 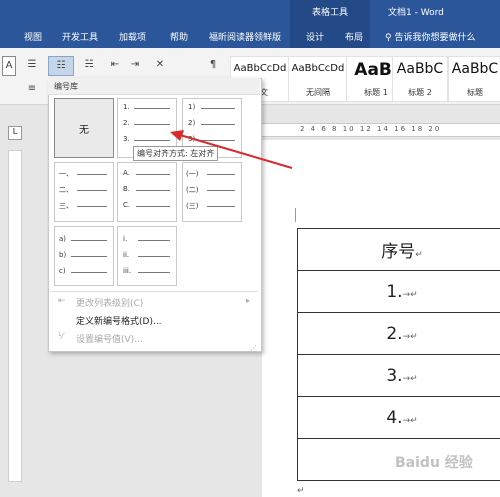 I want to click on table-cell: 1.→↵, so click(x=398, y=291).